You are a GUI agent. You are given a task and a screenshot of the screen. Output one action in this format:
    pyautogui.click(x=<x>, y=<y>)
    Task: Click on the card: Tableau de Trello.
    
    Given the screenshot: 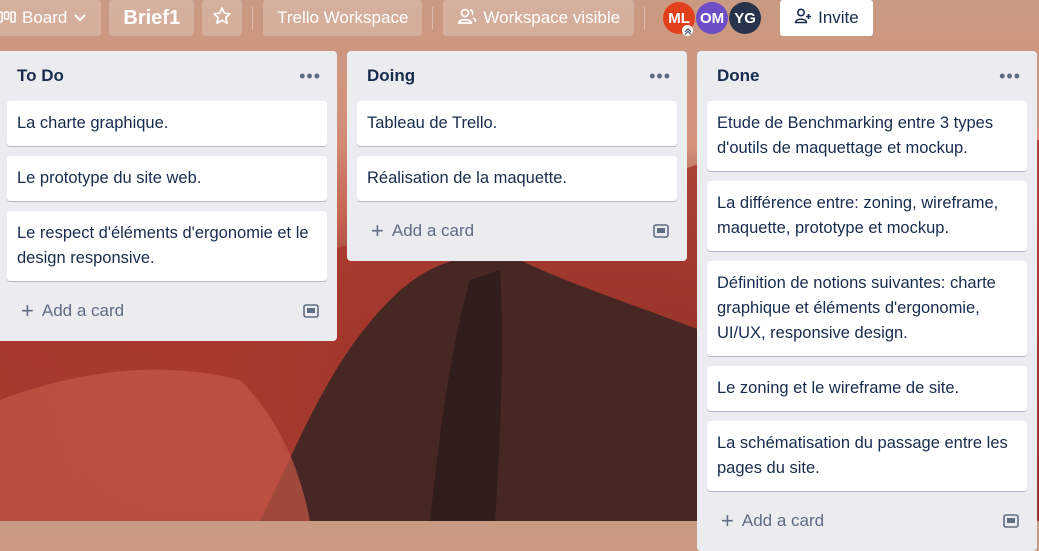 What is the action you would take?
    pyautogui.click(x=517, y=123)
    